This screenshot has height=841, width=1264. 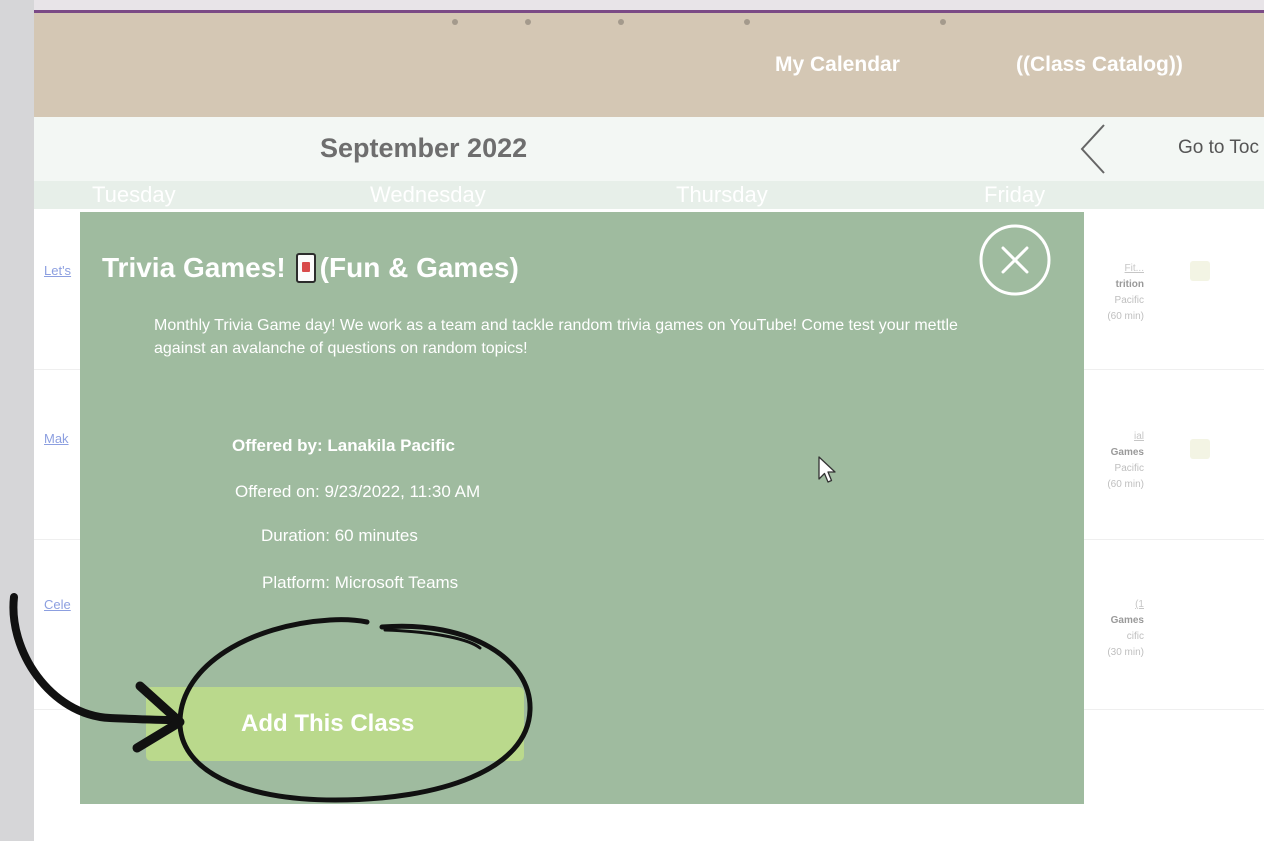 What do you see at coordinates (827, 469) in the screenshot?
I see `mouse-cursor-icon` at bounding box center [827, 469].